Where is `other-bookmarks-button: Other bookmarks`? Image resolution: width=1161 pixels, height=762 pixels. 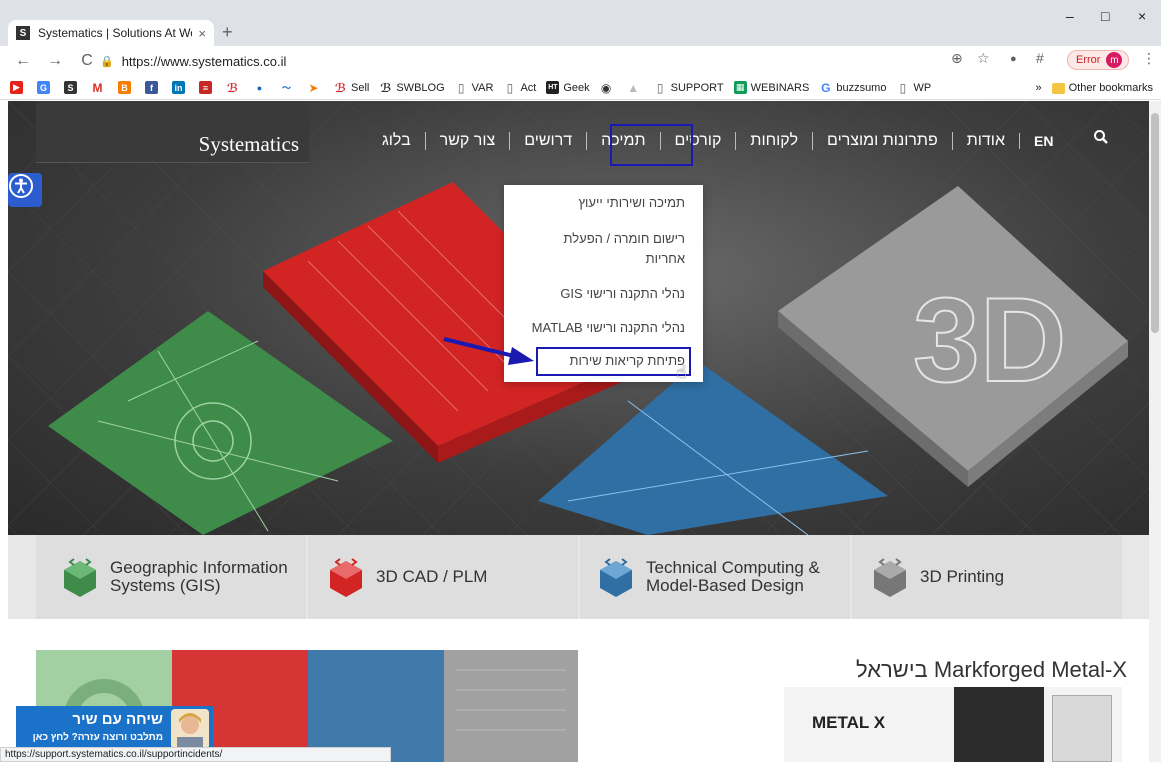
other-bookmarks-button: Other bookmarks is located at coordinates (1111, 88).